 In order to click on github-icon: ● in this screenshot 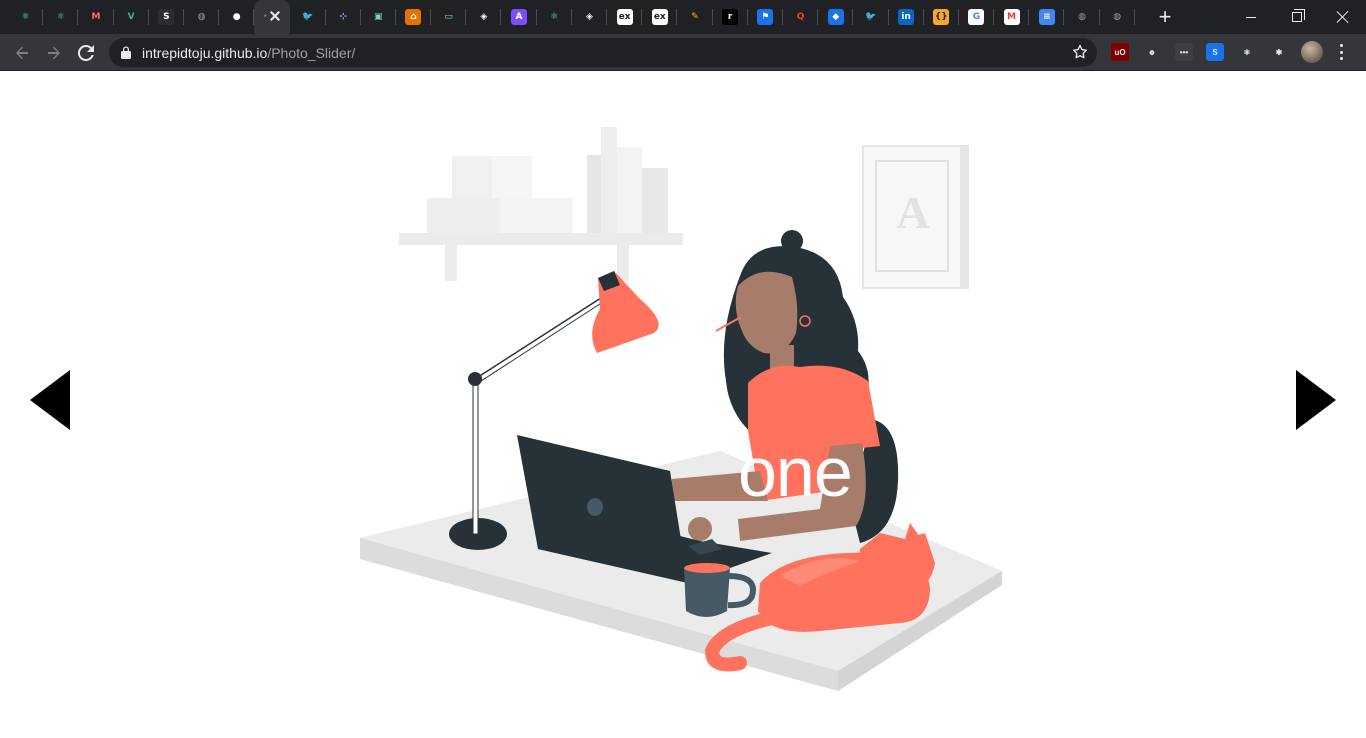, I will do `click(236, 17)`.